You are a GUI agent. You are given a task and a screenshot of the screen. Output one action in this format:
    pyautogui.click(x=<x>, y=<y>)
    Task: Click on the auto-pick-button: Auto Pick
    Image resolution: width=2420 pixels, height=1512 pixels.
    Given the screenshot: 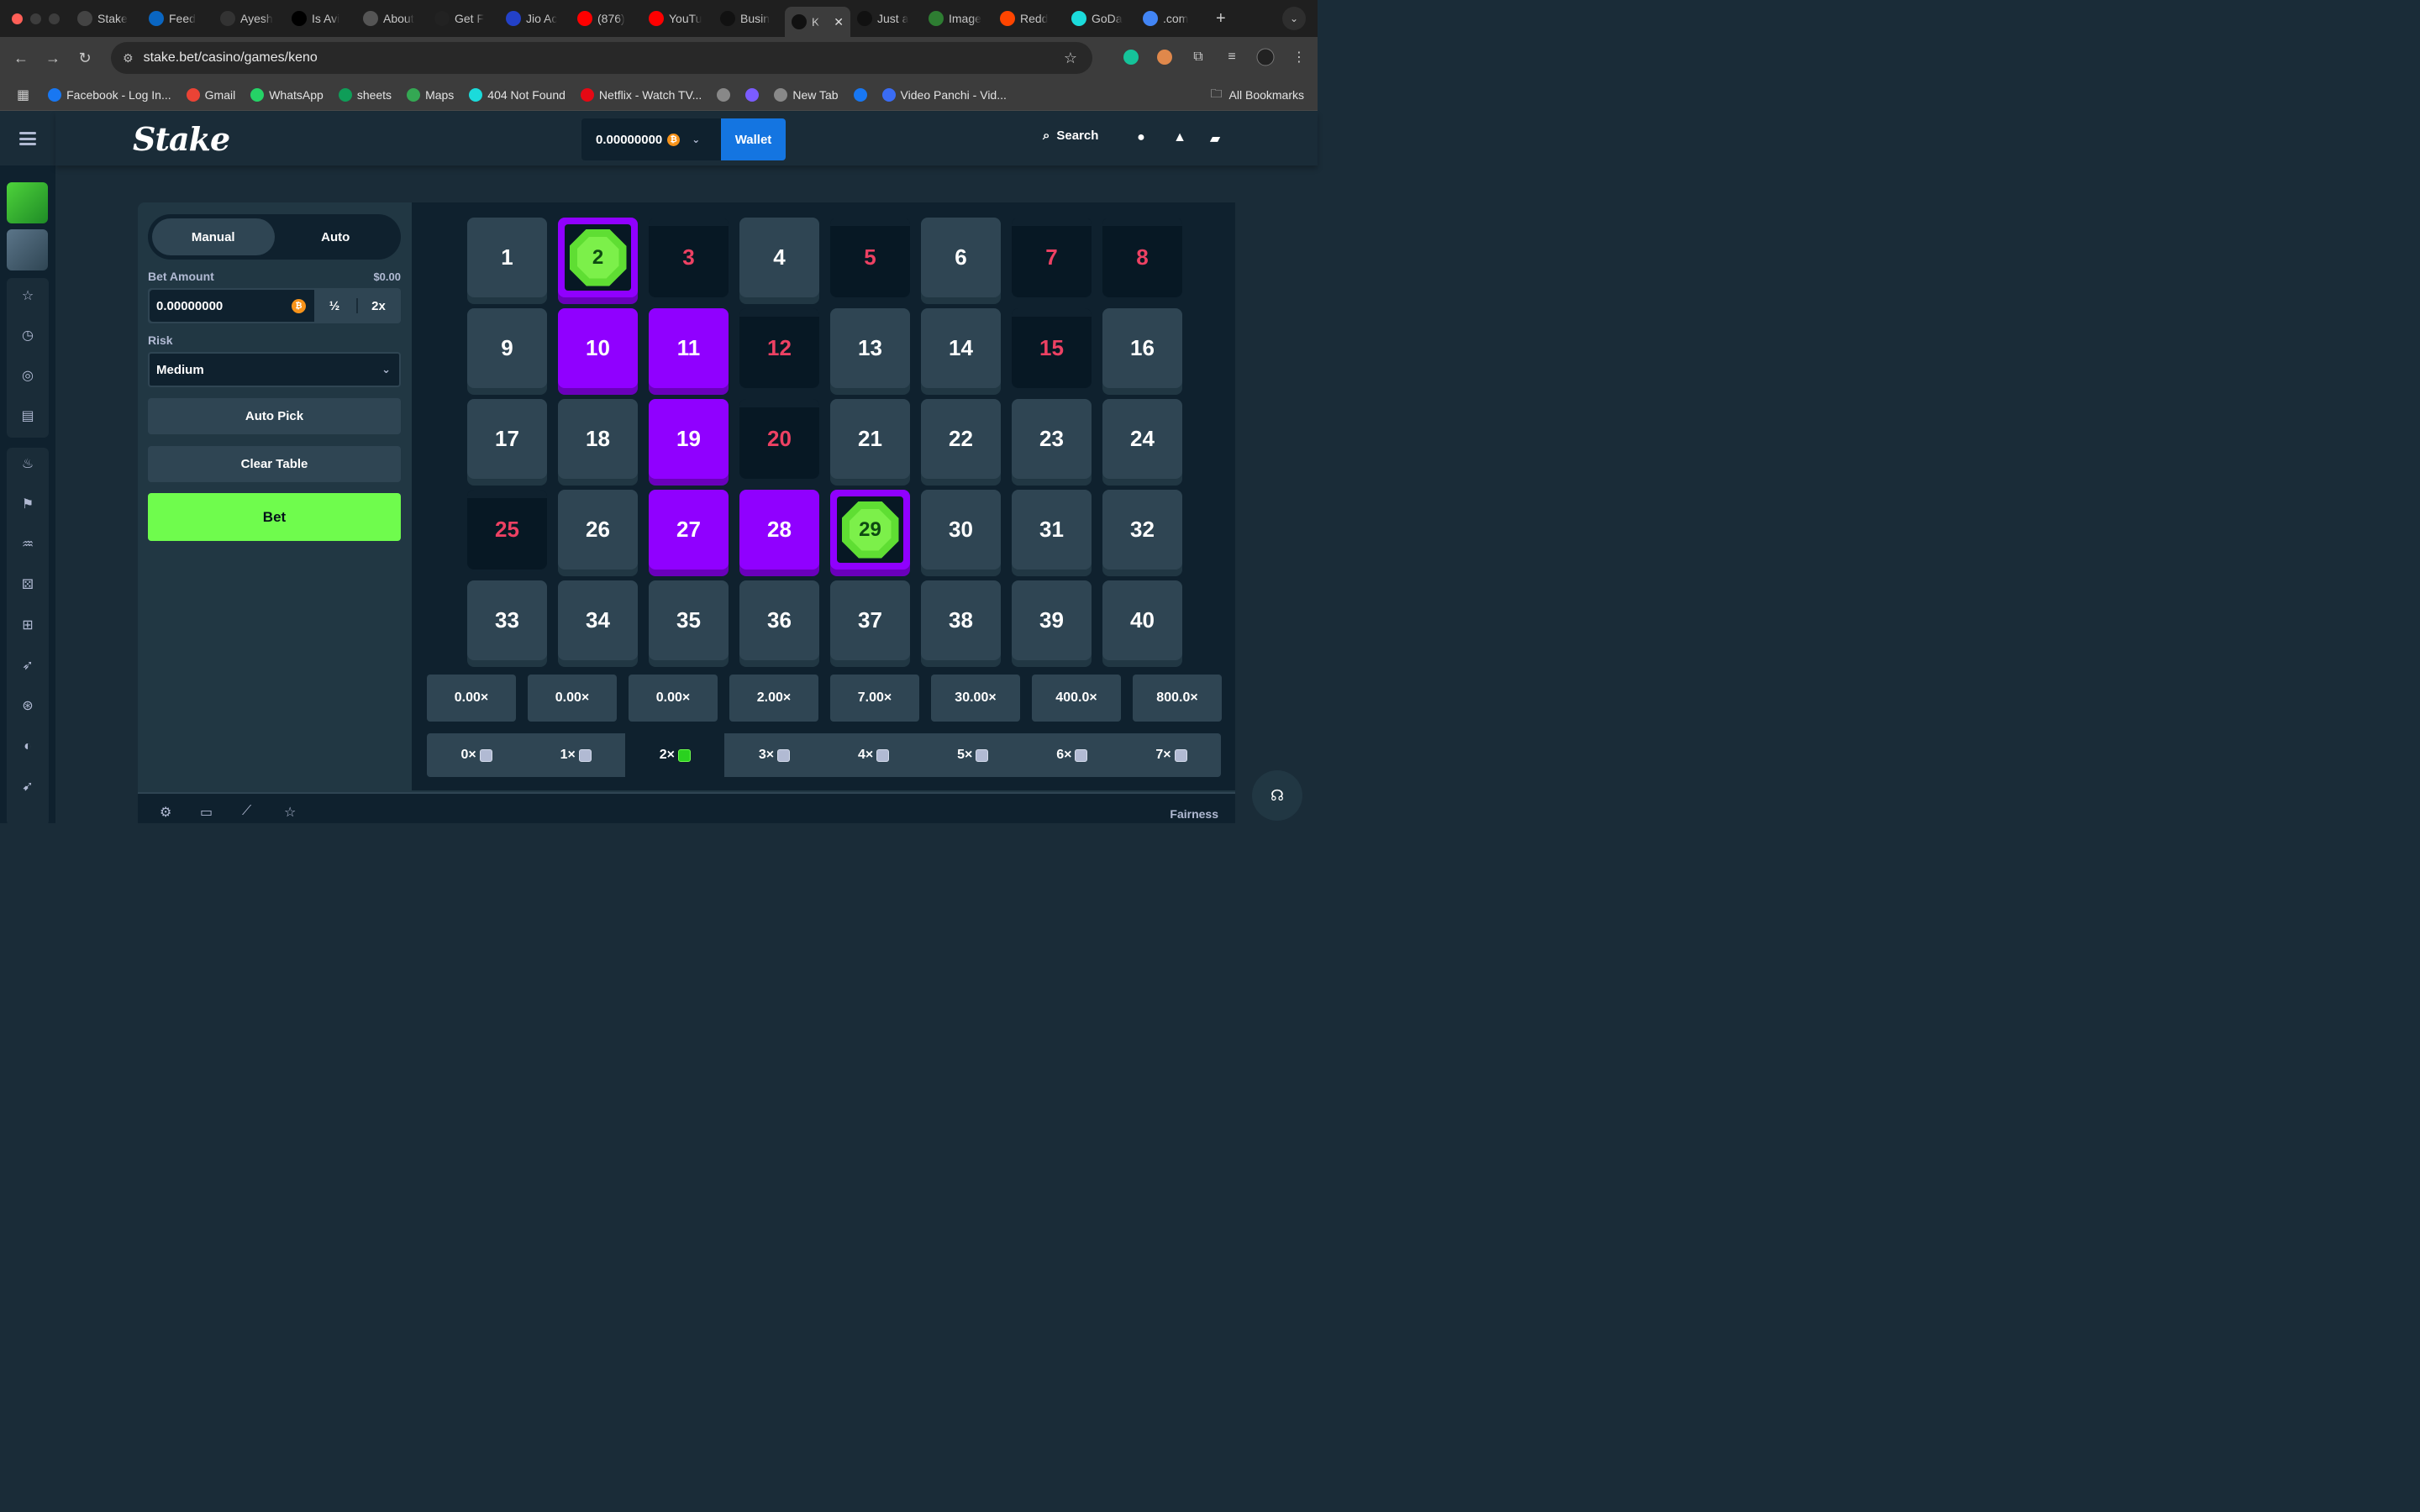 What is the action you would take?
    pyautogui.click(x=274, y=416)
    